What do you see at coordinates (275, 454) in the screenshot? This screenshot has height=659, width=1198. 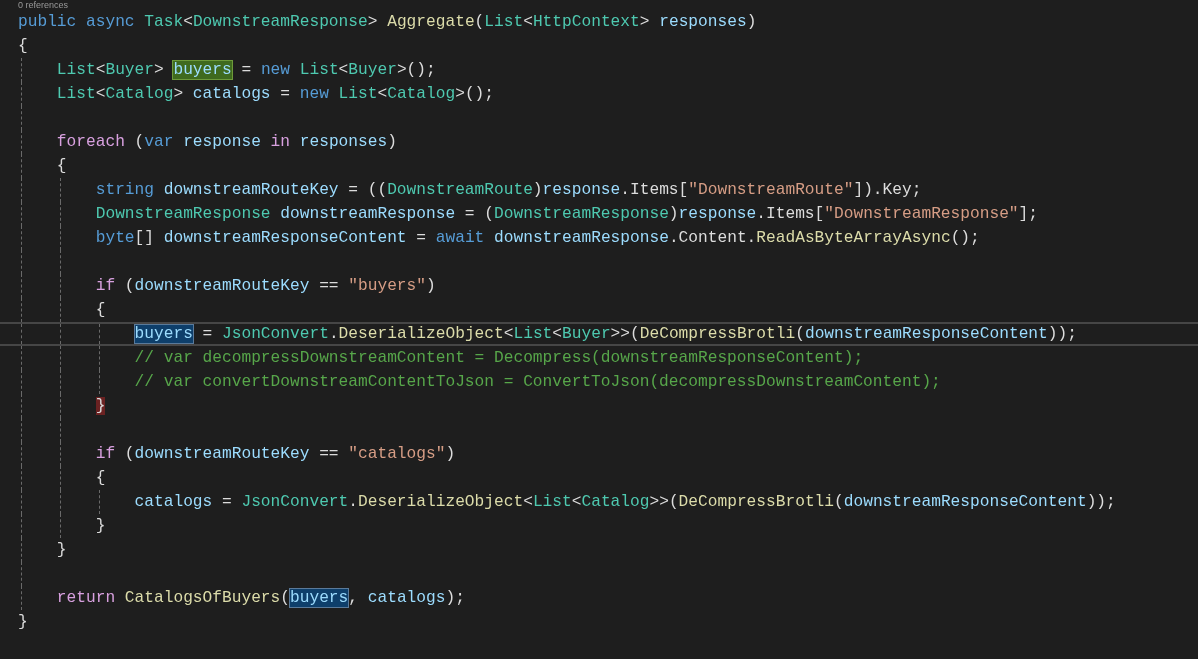 I see `code-line: if (downstreamRouteKey == "catalogs")` at bounding box center [275, 454].